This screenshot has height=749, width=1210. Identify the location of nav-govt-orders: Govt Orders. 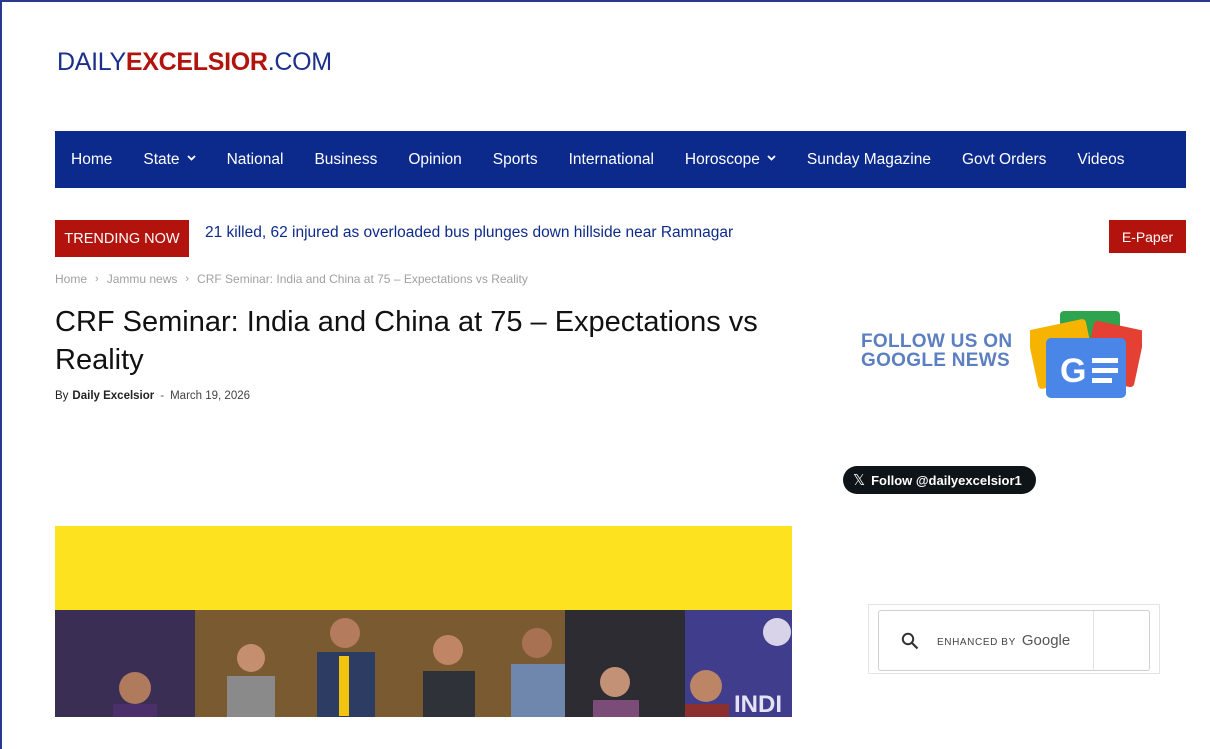
(1004, 160).